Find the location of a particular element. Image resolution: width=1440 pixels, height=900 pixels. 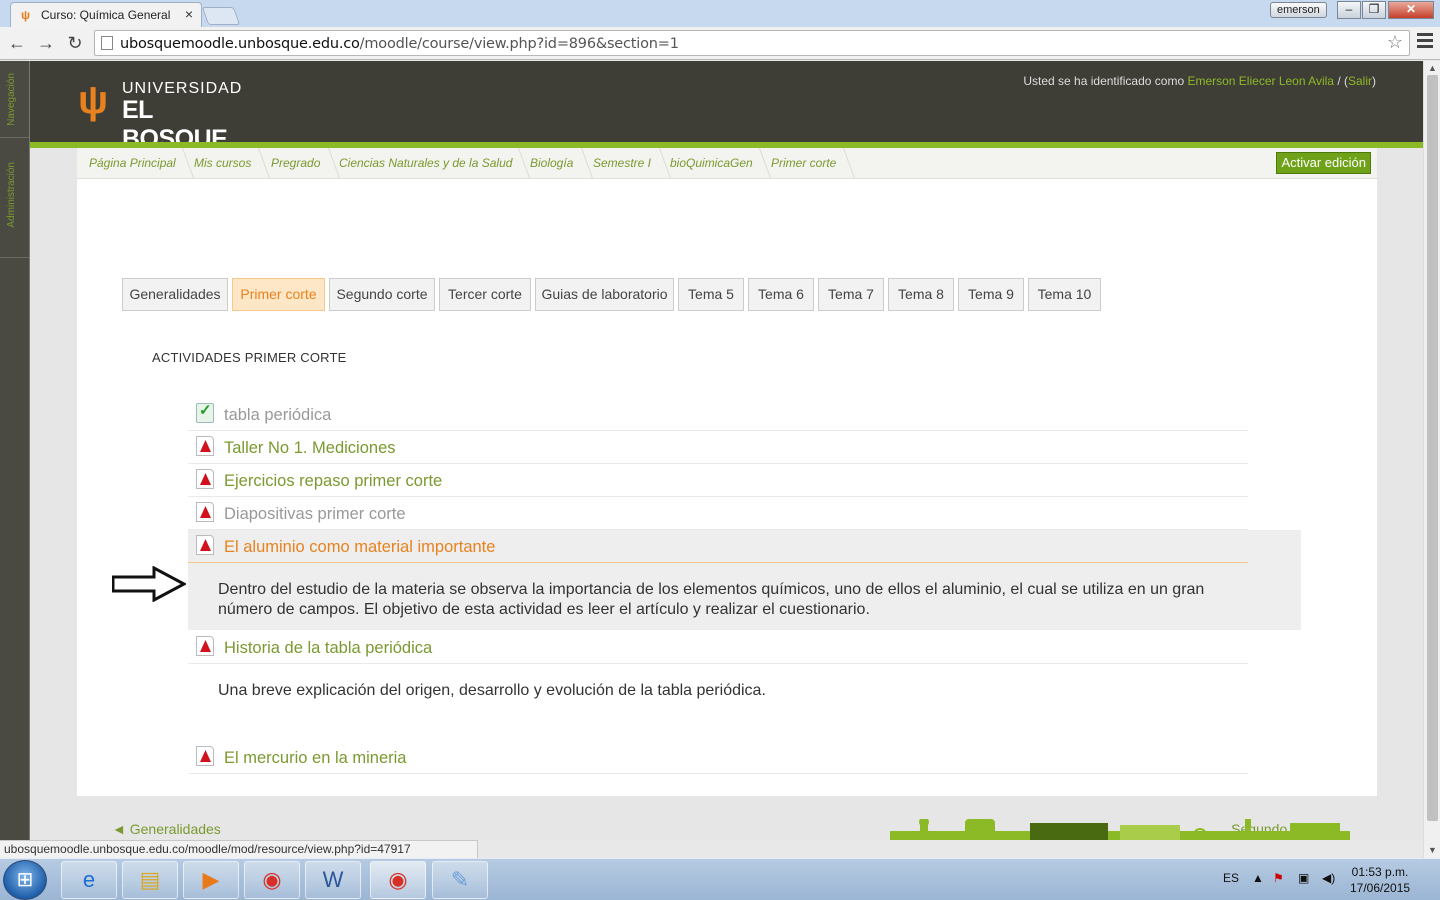

breadcrumb-item: Semestre I is located at coordinates (622, 163).